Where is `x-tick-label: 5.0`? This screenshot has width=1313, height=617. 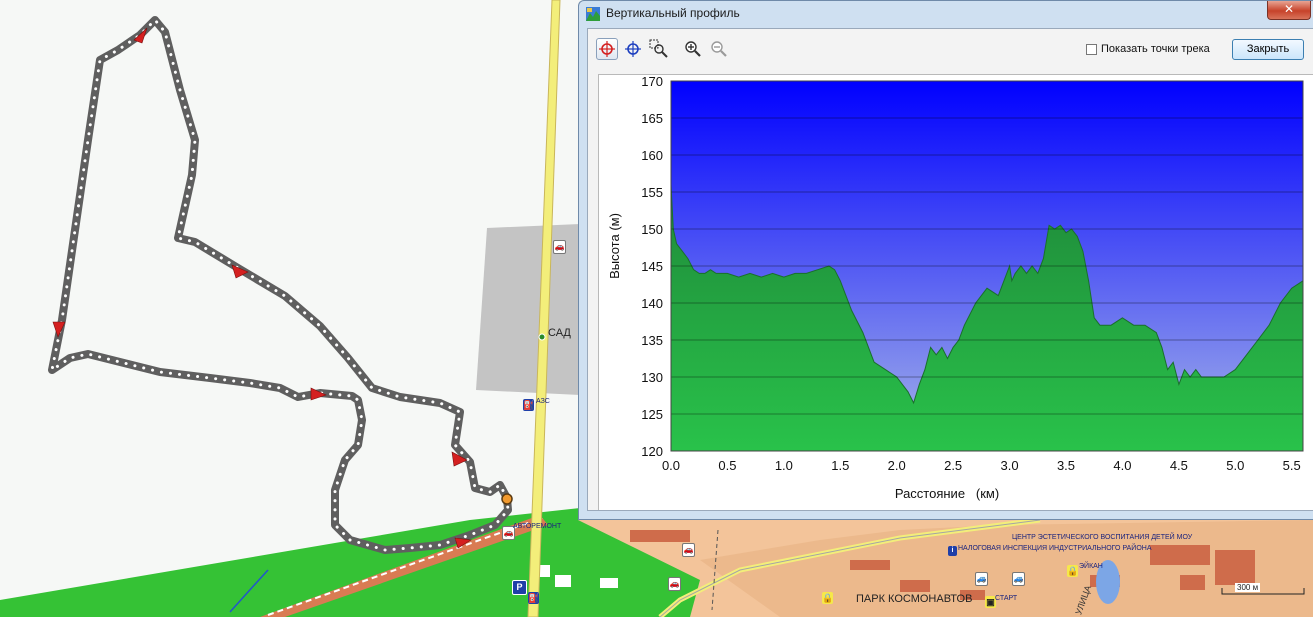 x-tick-label: 5.0 is located at coordinates (1235, 465).